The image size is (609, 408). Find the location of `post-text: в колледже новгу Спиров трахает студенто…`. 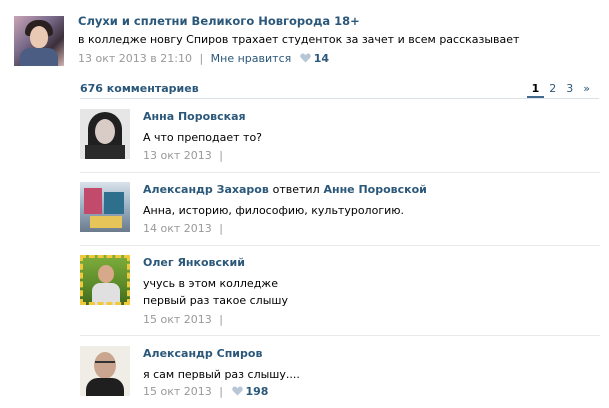

post-text: в колледже новгу Спиров трахает студенто… is located at coordinates (299, 39).